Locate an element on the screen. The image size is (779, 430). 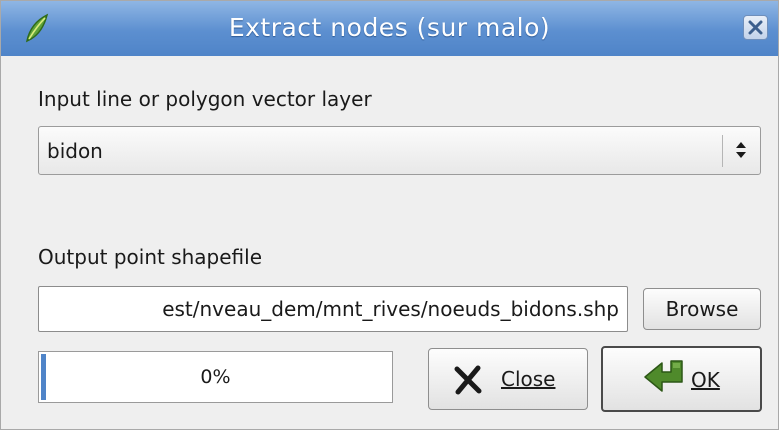
input-layer-value: bidon is located at coordinates (75, 151).